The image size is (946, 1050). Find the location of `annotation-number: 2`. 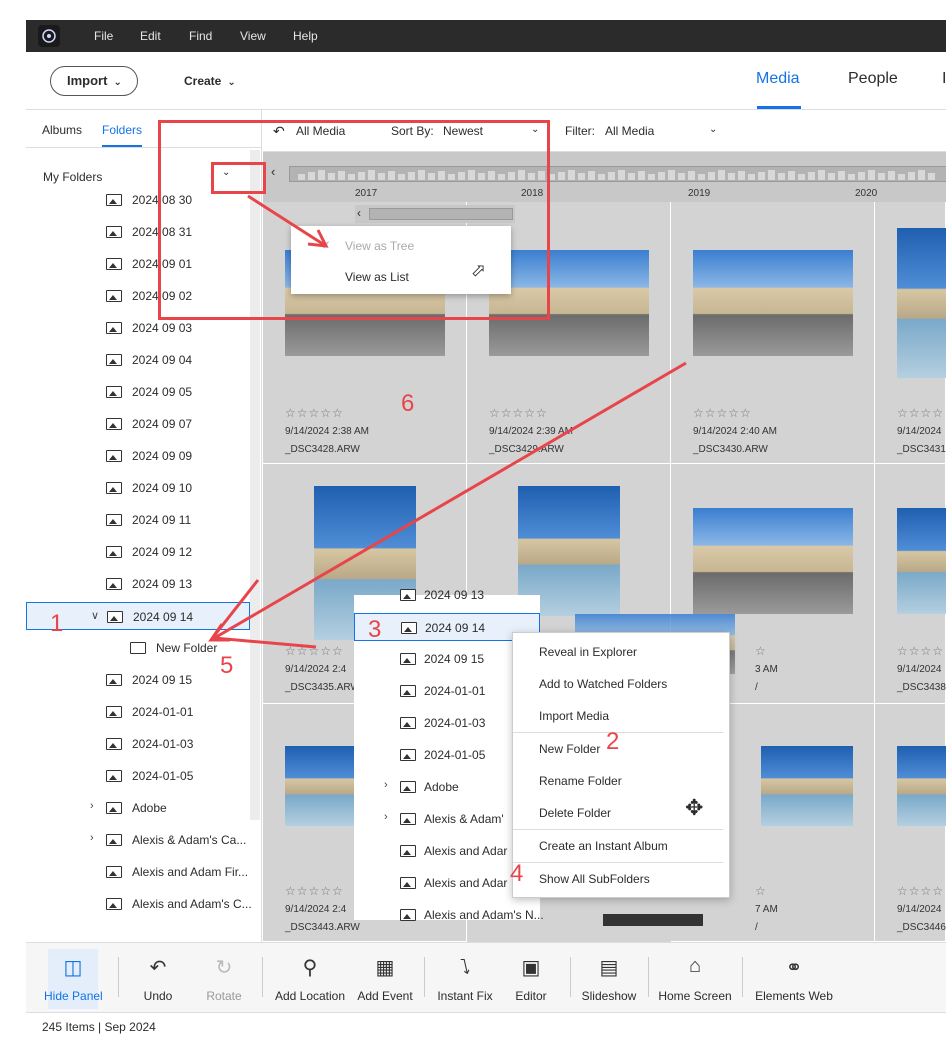

annotation-number: 2 is located at coordinates (613, 741).